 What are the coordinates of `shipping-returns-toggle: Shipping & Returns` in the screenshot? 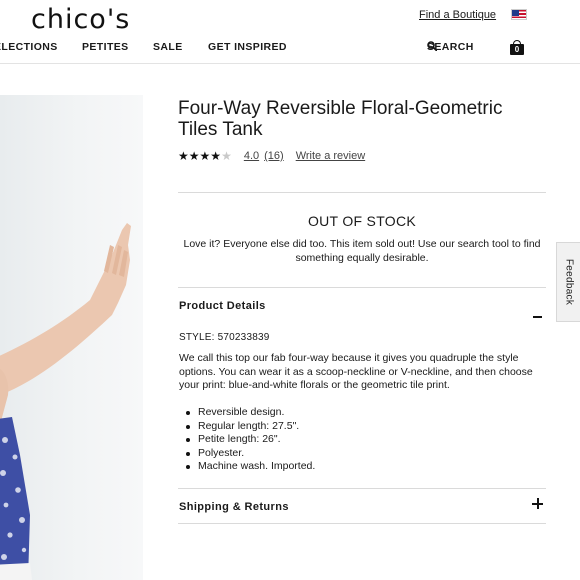 It's located at (234, 507).